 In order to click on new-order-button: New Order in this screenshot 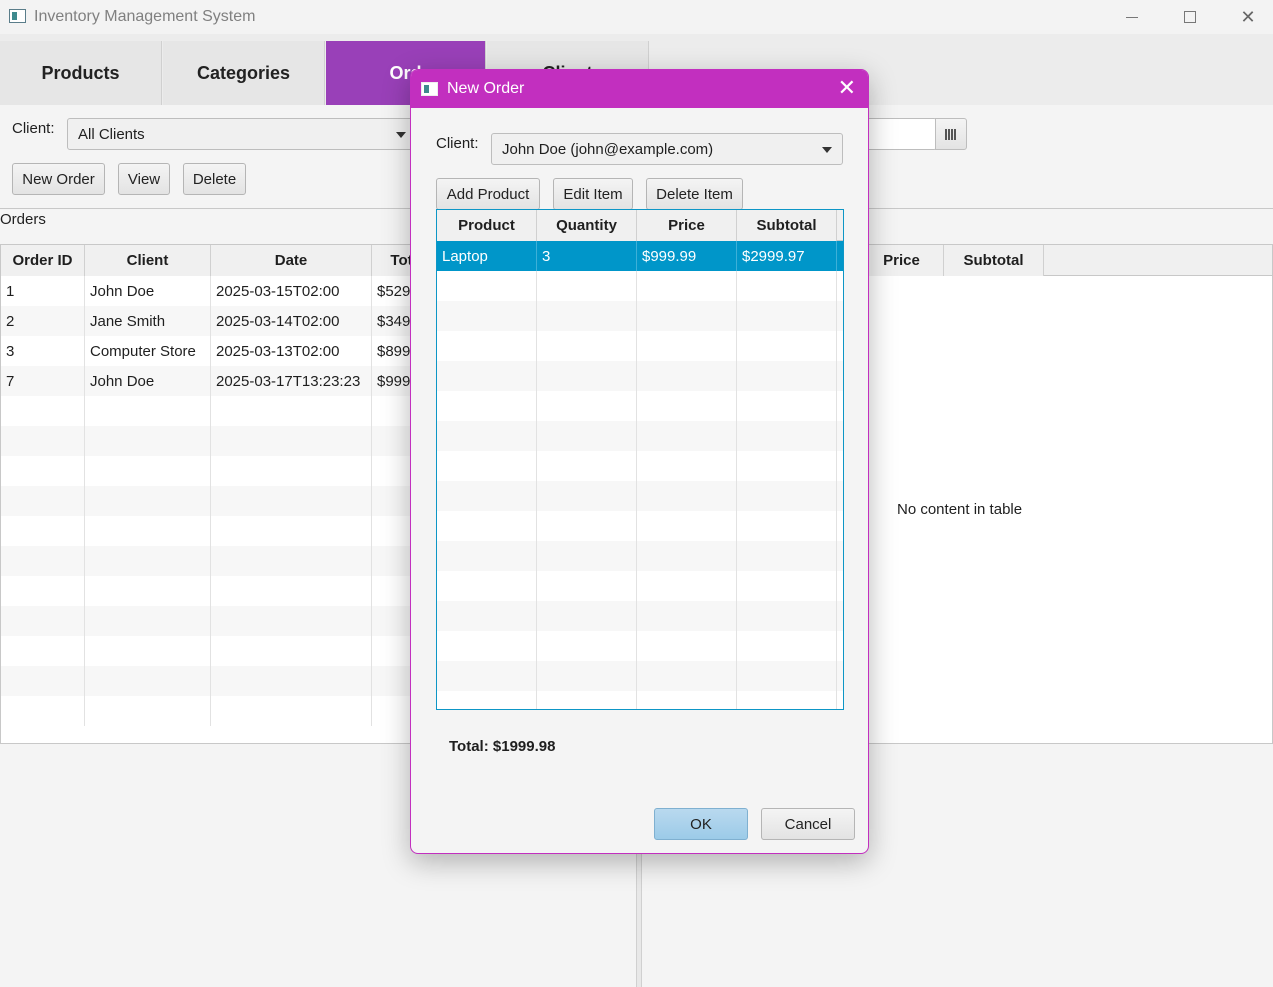, I will do `click(58, 179)`.